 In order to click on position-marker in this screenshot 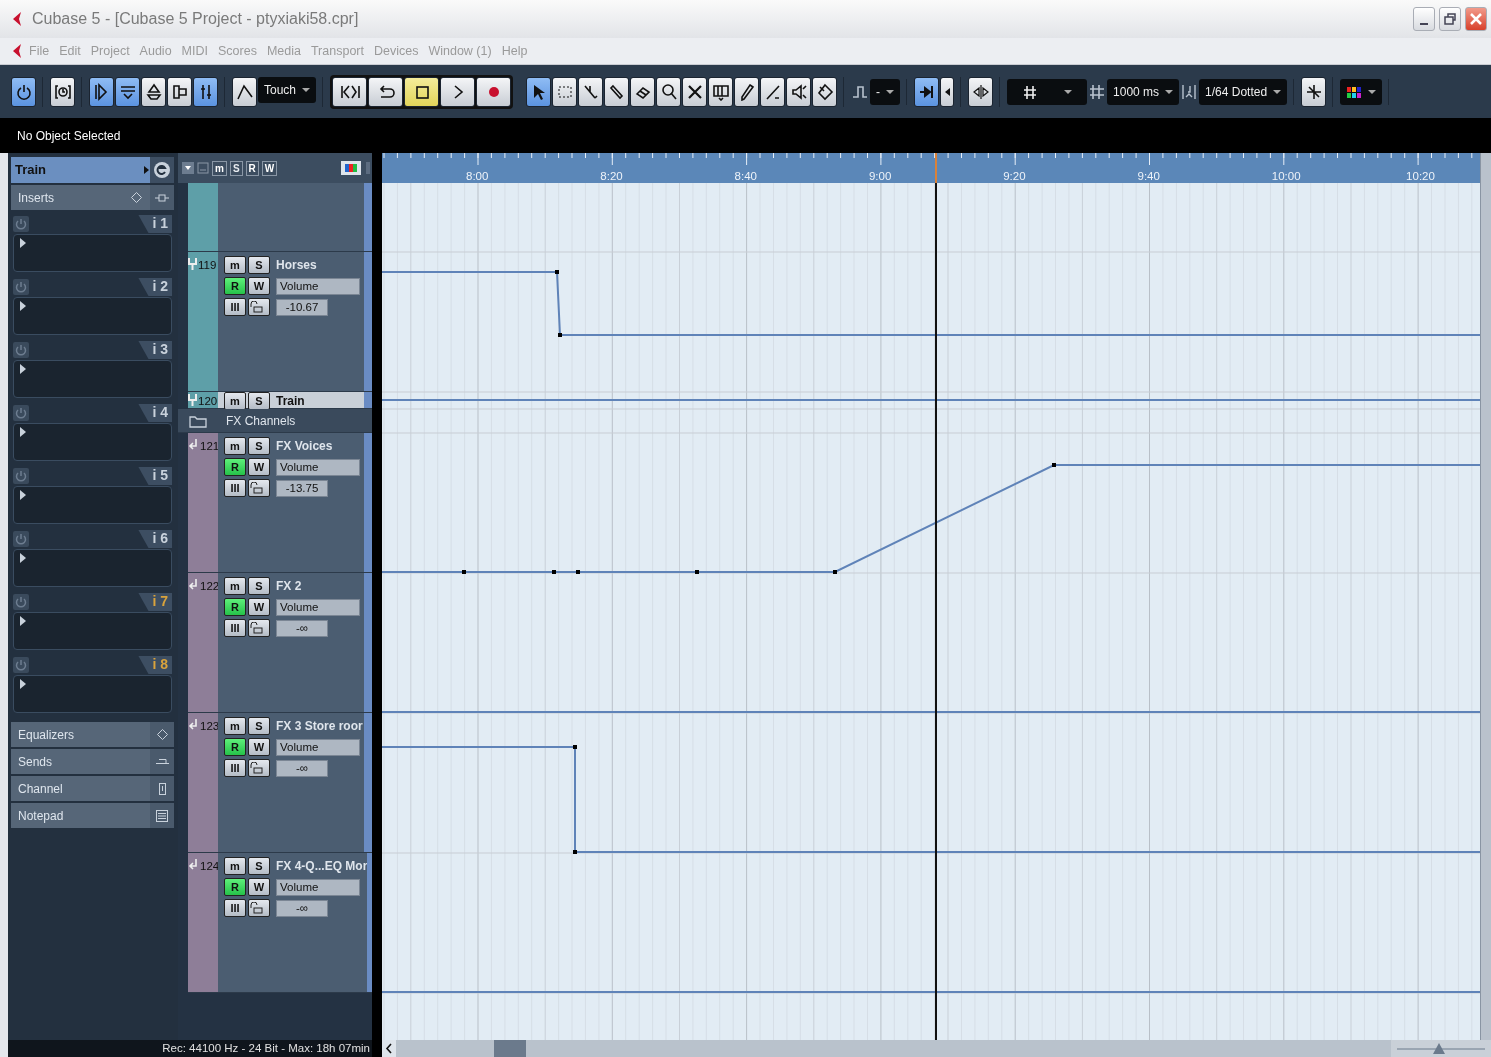, I will do `click(936, 168)`.